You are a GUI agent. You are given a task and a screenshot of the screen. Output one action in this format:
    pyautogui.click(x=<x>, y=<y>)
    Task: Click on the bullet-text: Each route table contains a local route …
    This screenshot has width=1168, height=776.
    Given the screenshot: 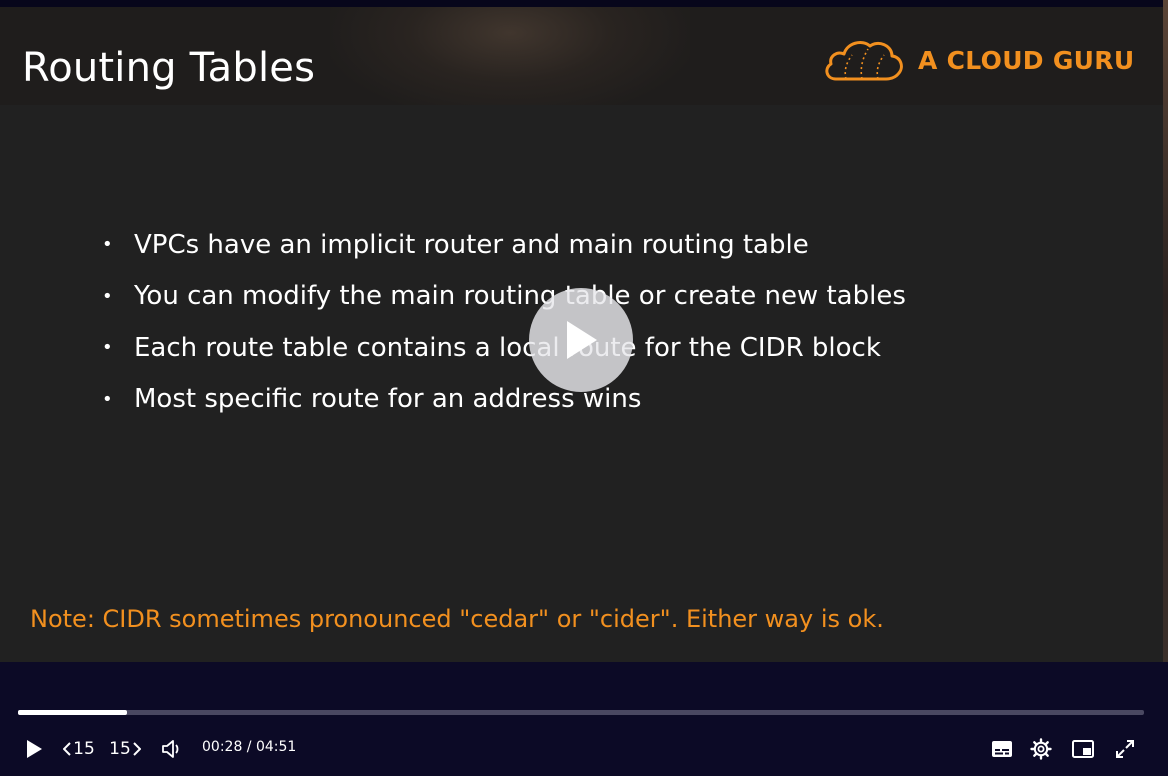 What is the action you would take?
    pyautogui.click(x=507, y=347)
    